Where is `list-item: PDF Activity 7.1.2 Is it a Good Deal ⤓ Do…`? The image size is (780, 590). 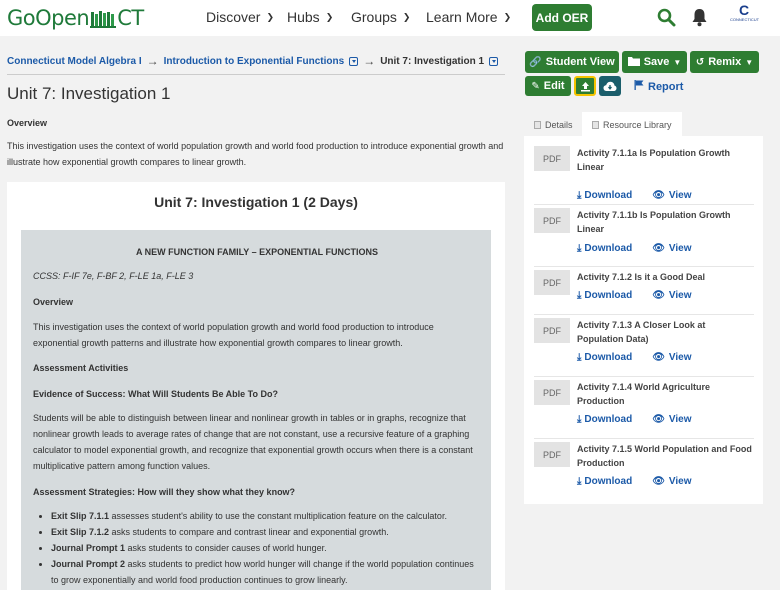
list-item: PDF Activity 7.1.2 Is it a Good Deal ⤓ Do… is located at coordinates (644, 290).